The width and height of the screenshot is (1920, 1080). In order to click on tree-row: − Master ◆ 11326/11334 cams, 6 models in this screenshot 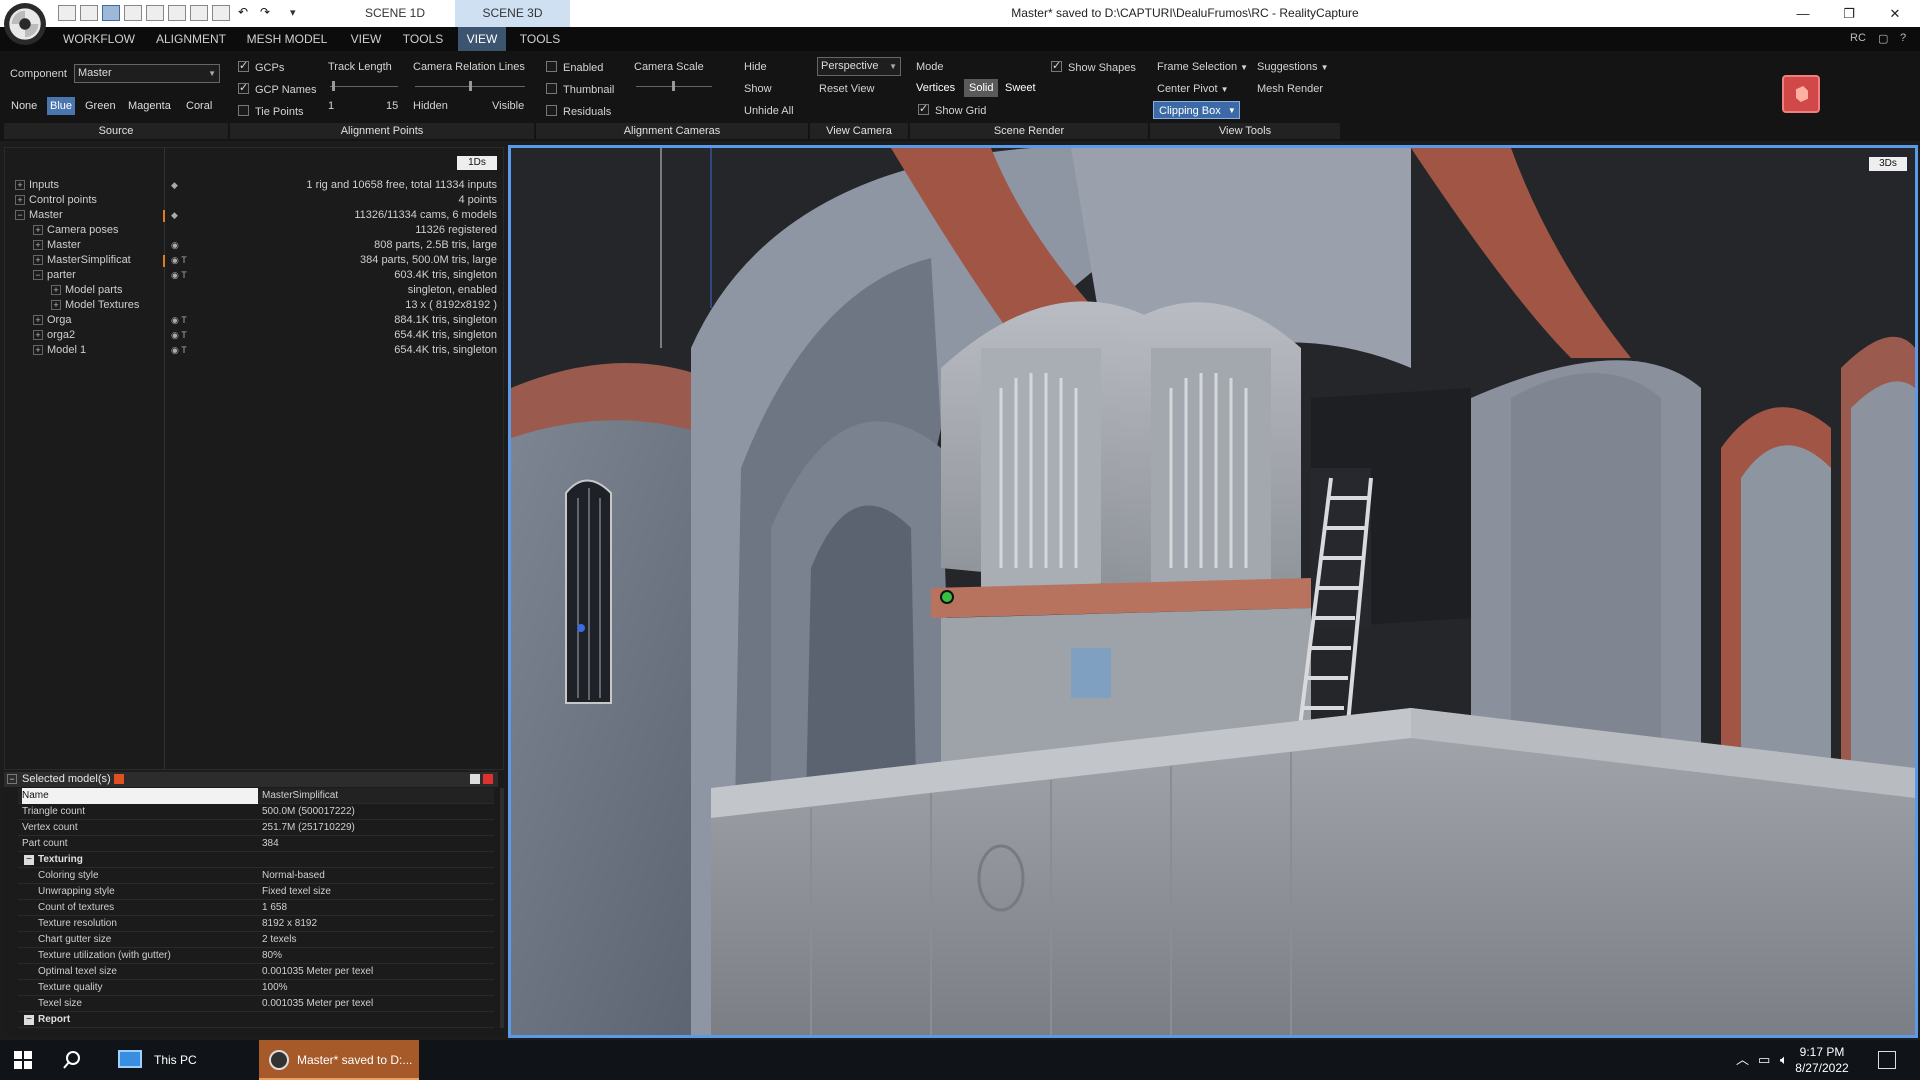, I will do `click(253, 215)`.